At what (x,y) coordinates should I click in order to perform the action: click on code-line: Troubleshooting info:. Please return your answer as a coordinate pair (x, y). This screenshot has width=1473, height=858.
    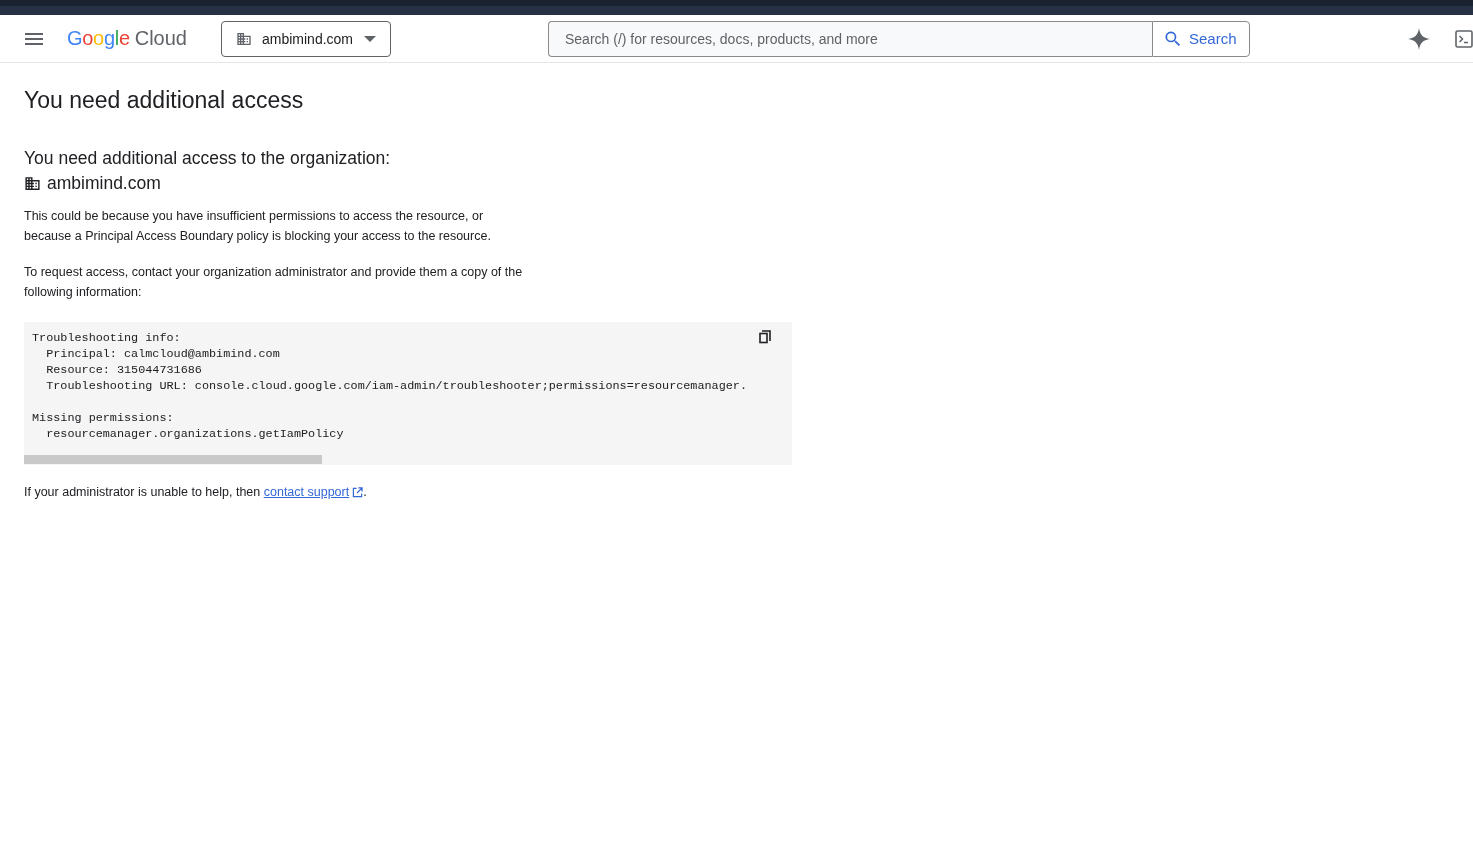
    Looking at the image, I should click on (106, 338).